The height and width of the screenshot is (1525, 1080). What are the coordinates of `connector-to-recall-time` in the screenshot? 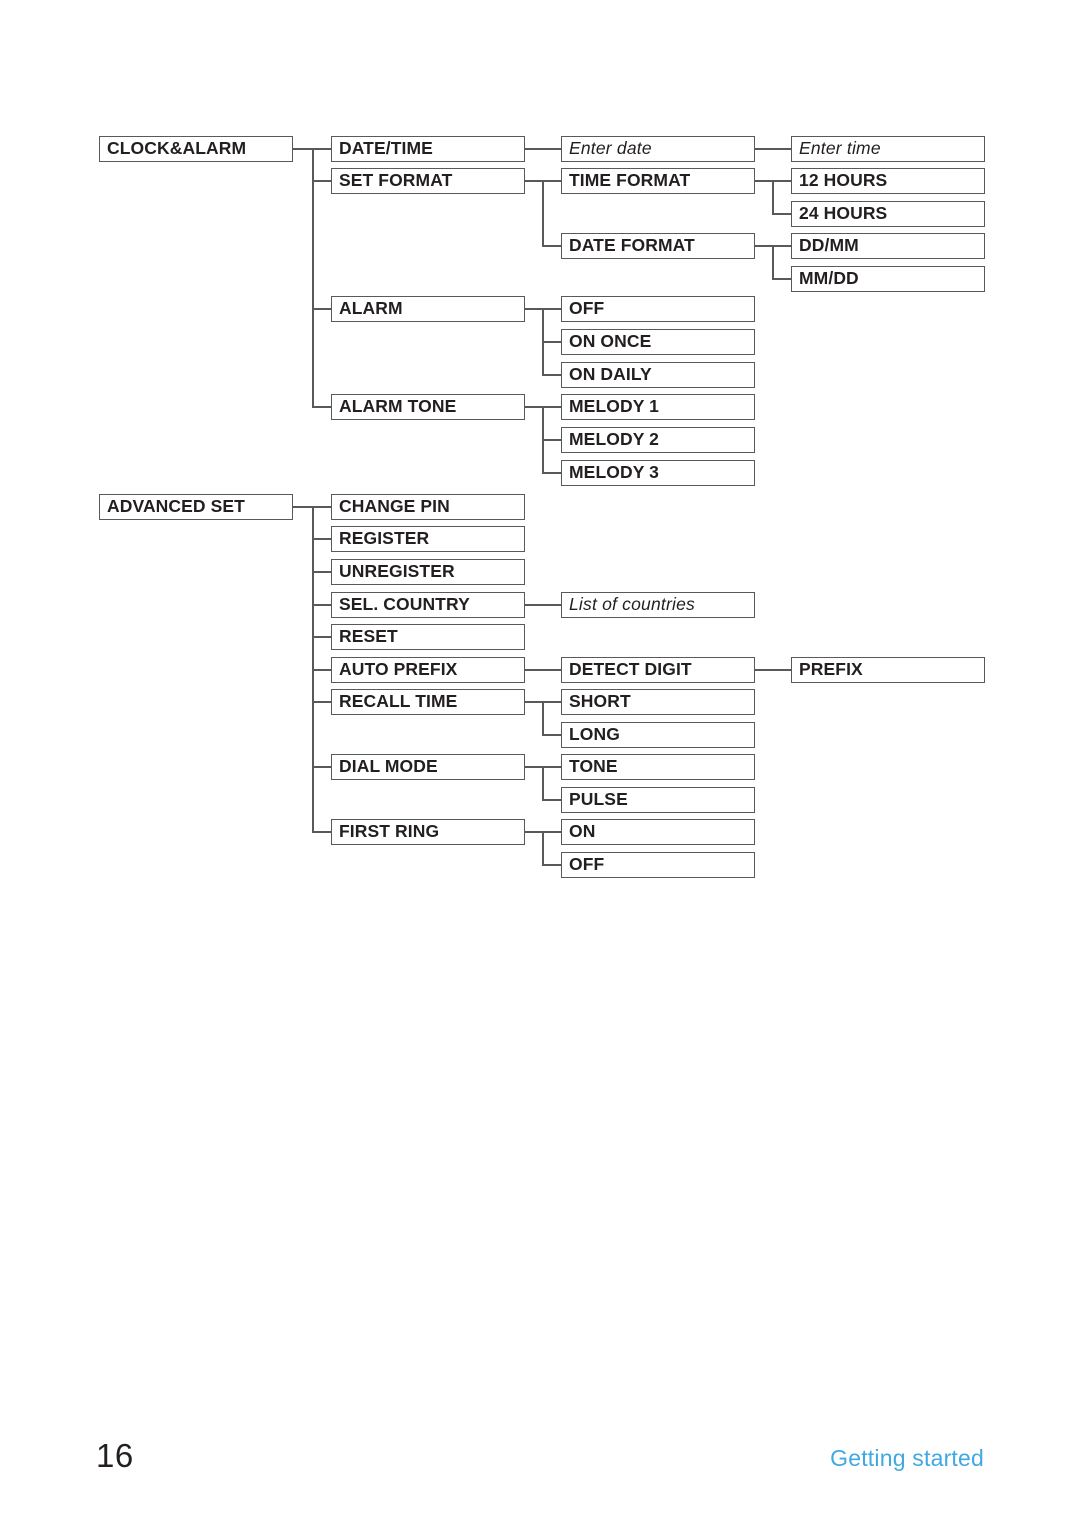 It's located at (321, 702).